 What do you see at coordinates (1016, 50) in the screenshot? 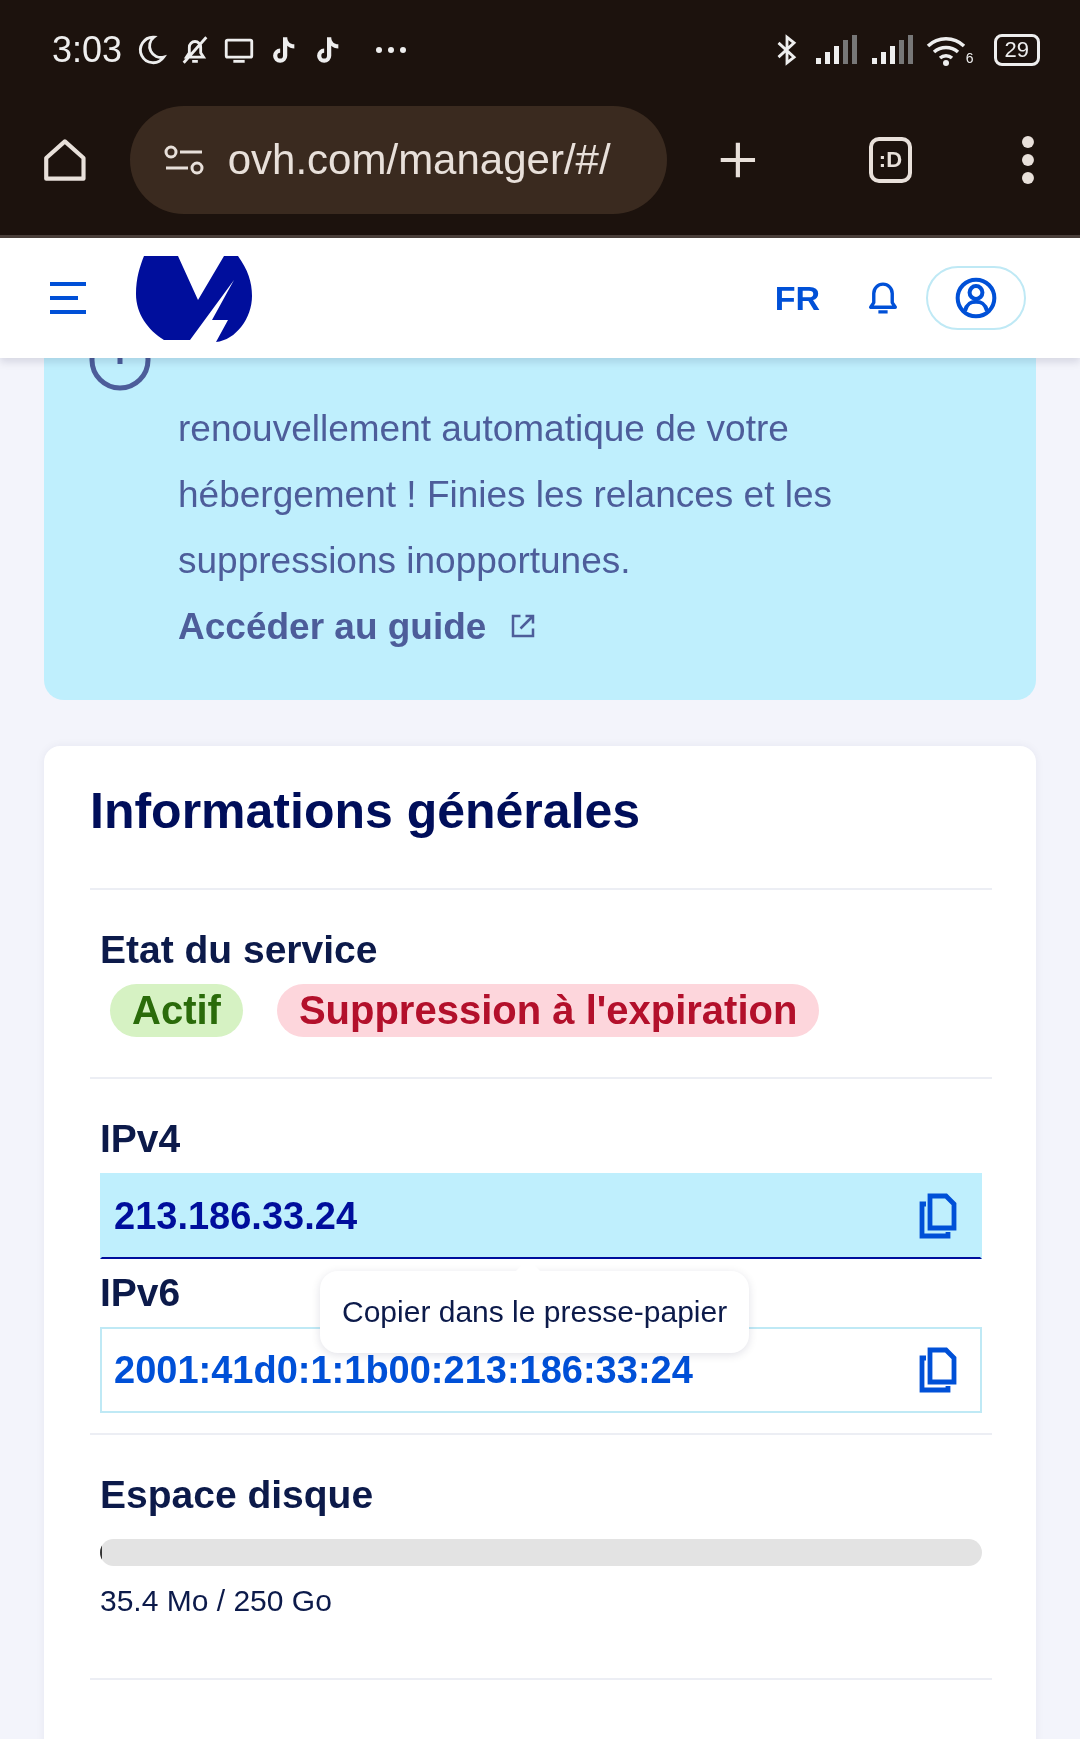
I see `battery-indicator: 29` at bounding box center [1016, 50].